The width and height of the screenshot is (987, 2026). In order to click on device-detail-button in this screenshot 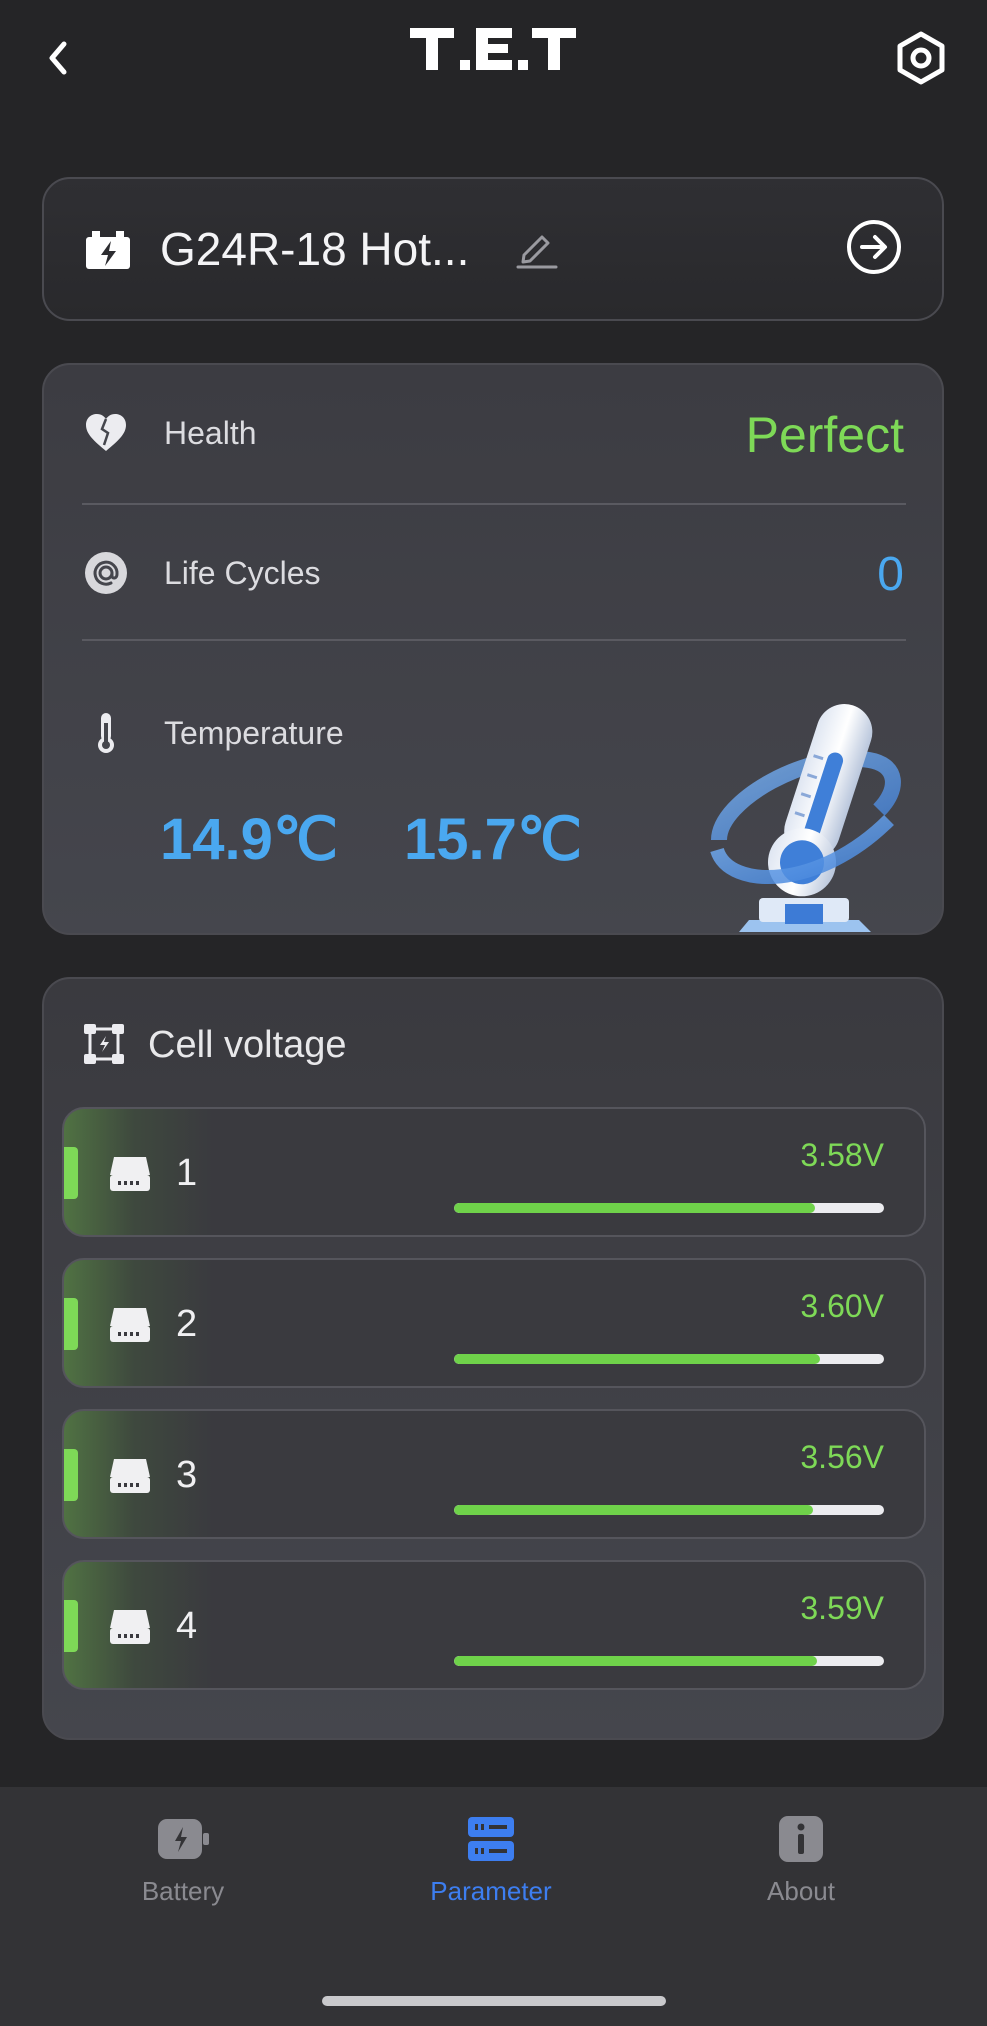, I will do `click(874, 247)`.